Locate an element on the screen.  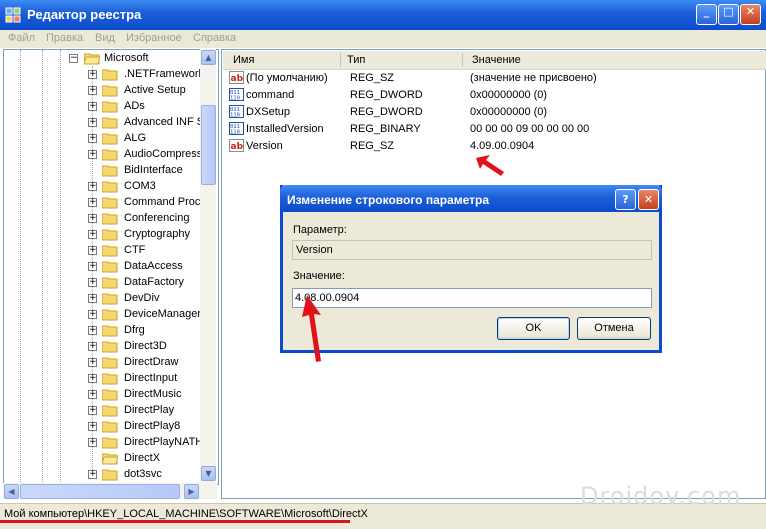
value-data: 0x00000000 (0) is located at coordinates (509, 112).